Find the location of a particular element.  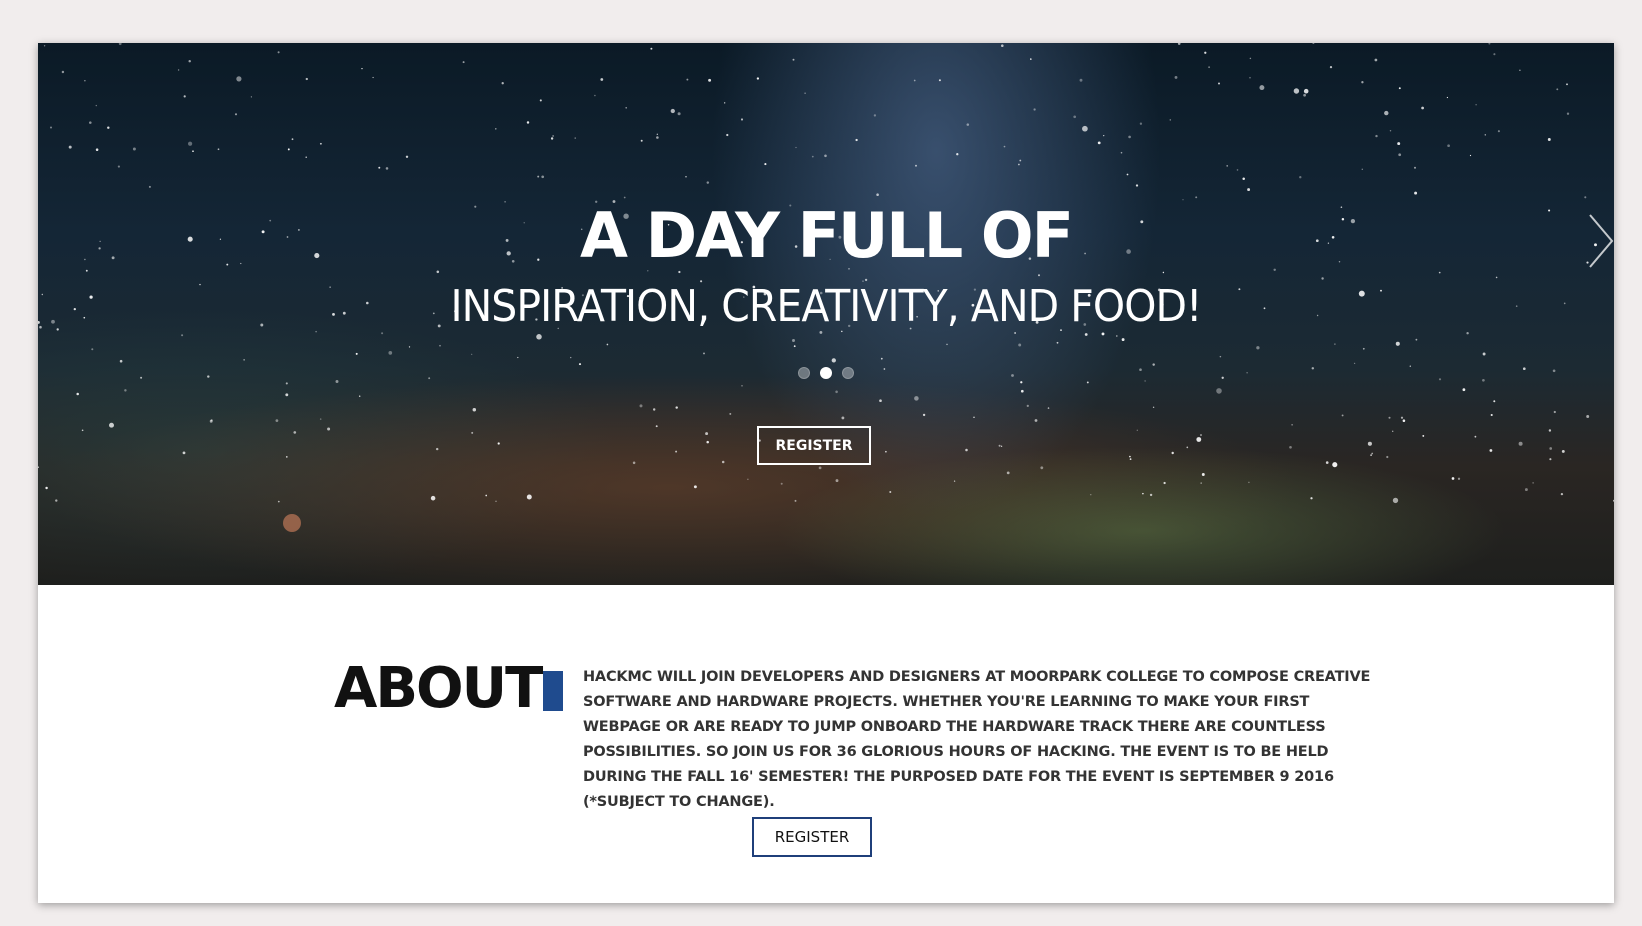

chevron-right-icon is located at coordinates (1600, 241).